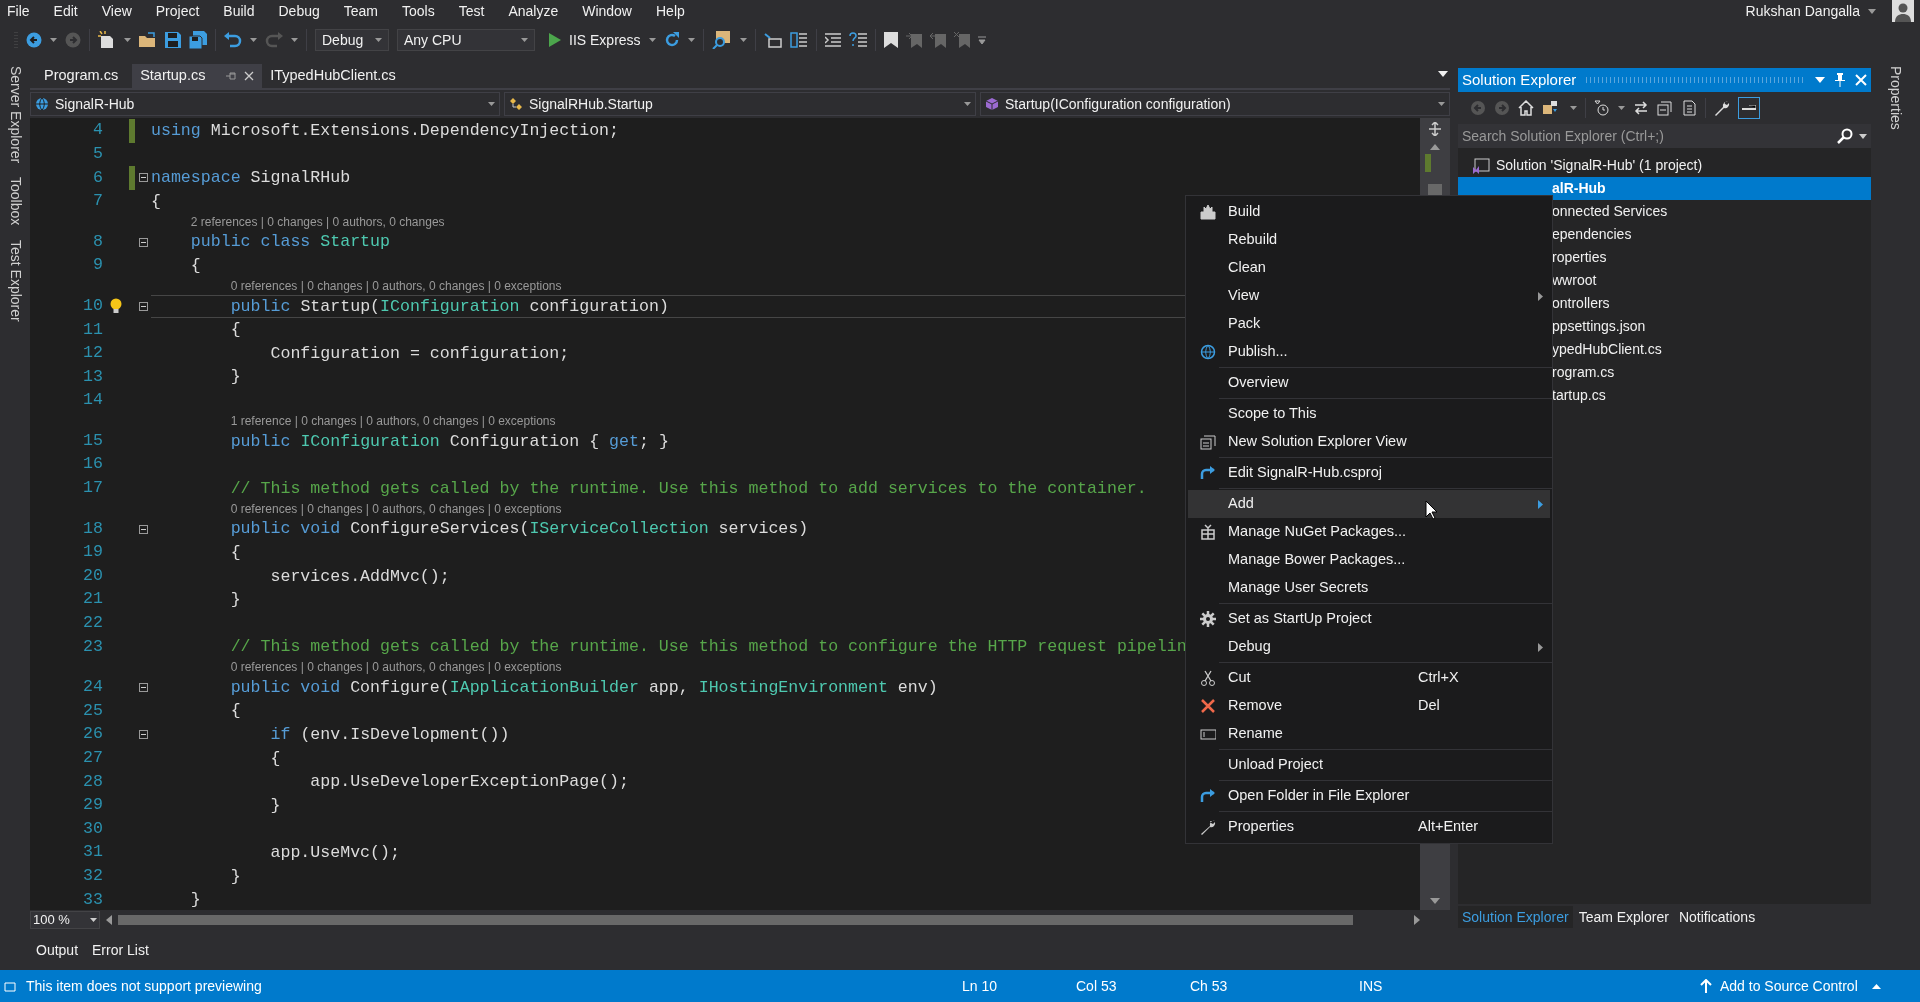  What do you see at coordinates (336, 76) in the screenshot?
I see `editor-tab: ITypedHubClient.cs` at bounding box center [336, 76].